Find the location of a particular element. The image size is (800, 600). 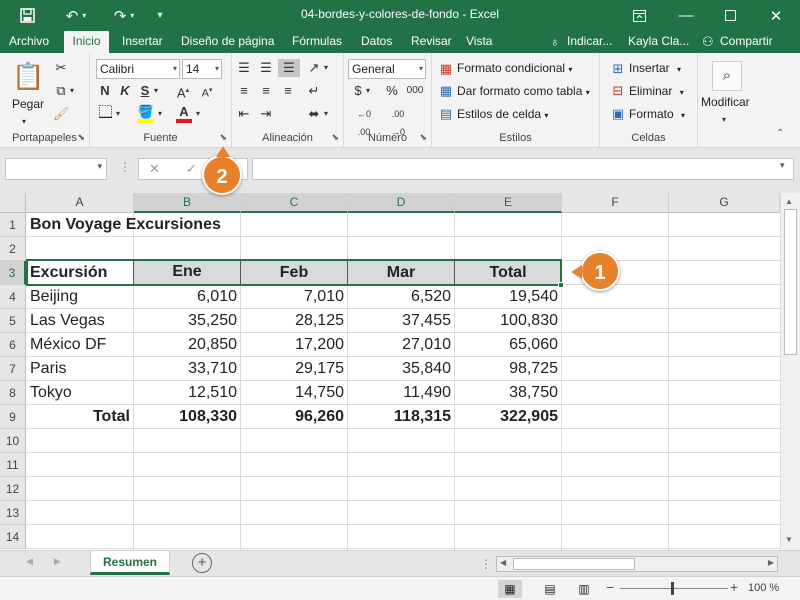

alignment-launcher-icon: ⬊ is located at coordinates (335, 137).